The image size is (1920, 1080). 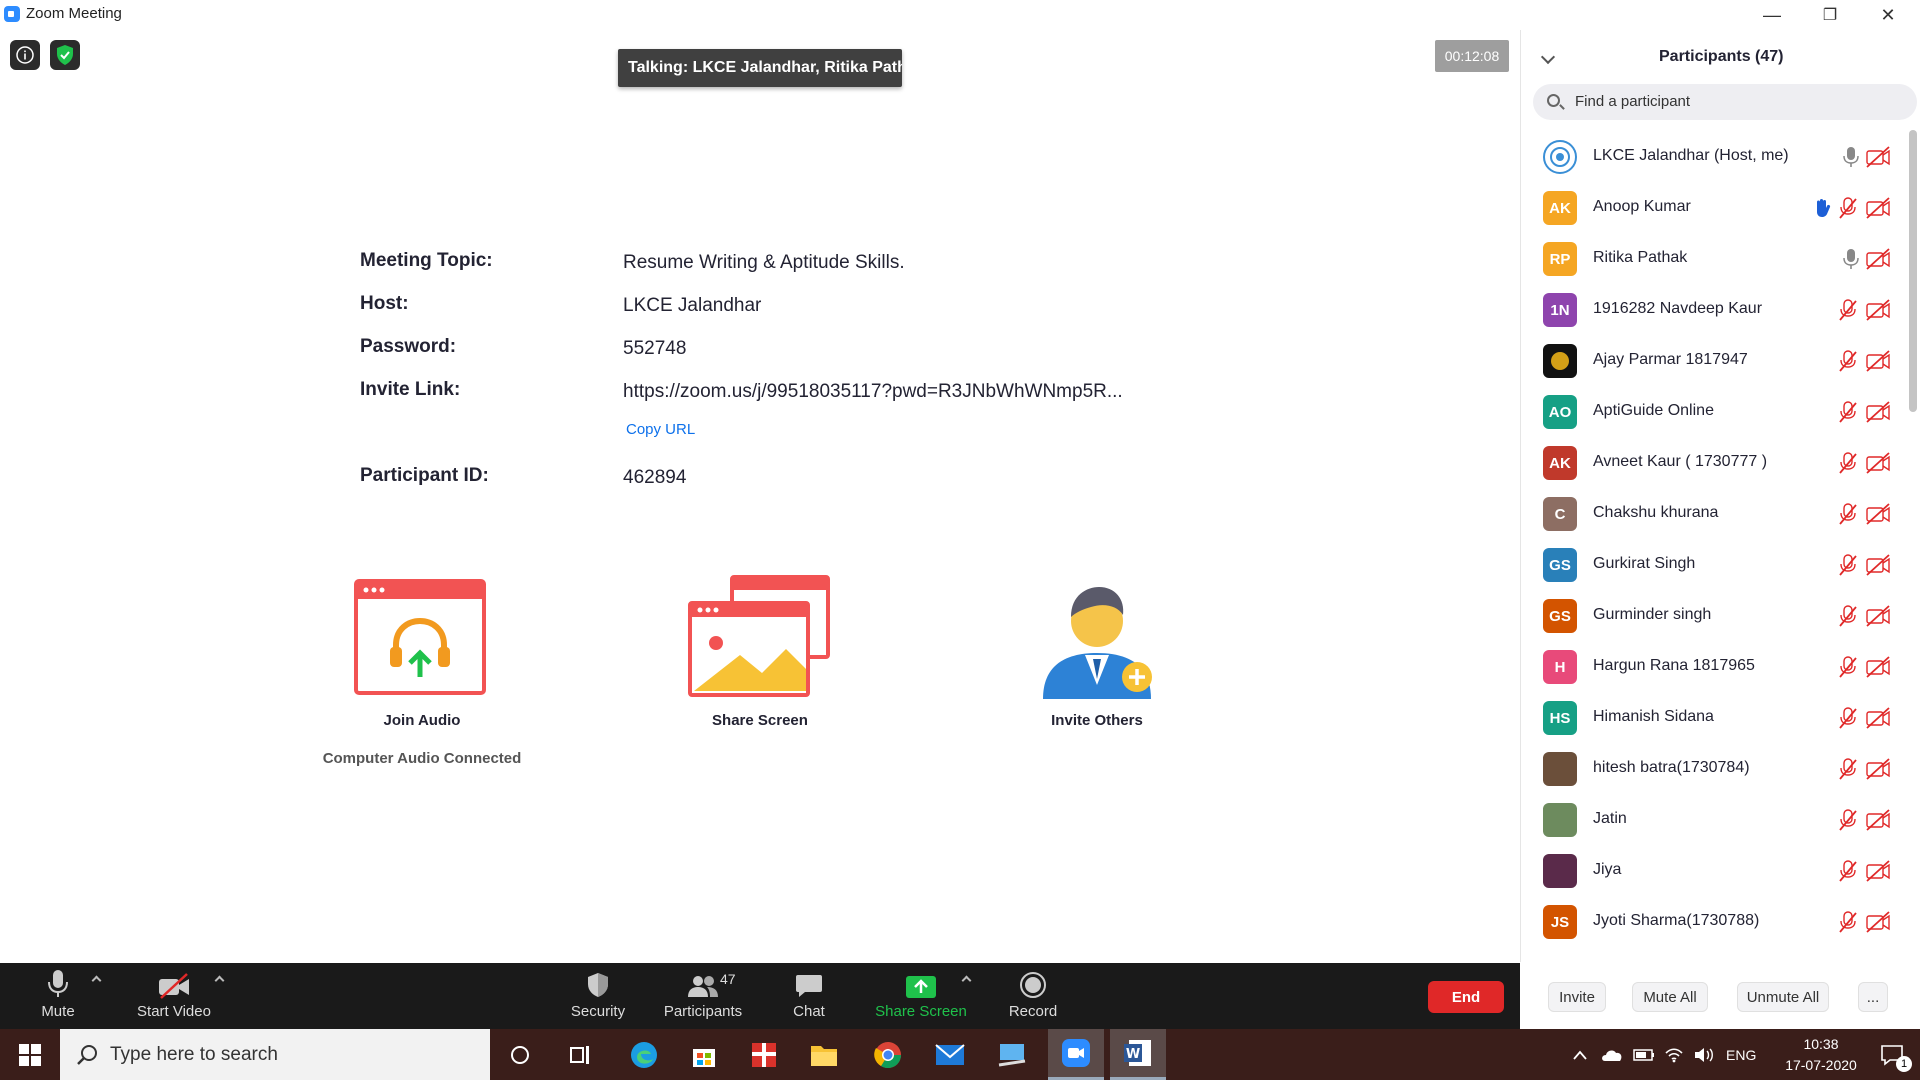 I want to click on chrome-icon, so click(x=888, y=1054).